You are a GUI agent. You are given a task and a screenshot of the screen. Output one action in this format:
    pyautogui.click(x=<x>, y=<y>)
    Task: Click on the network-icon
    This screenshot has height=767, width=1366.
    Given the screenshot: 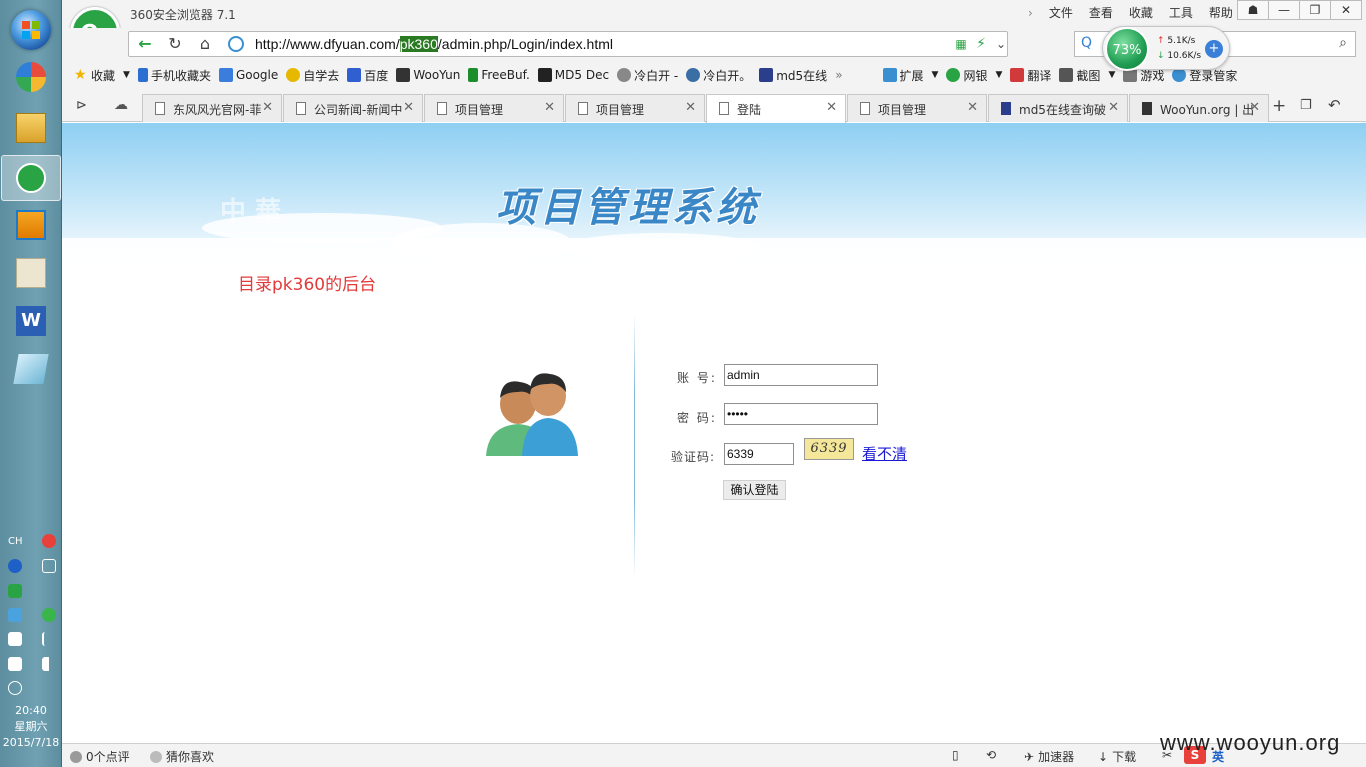 What is the action you would take?
    pyautogui.click(x=49, y=566)
    